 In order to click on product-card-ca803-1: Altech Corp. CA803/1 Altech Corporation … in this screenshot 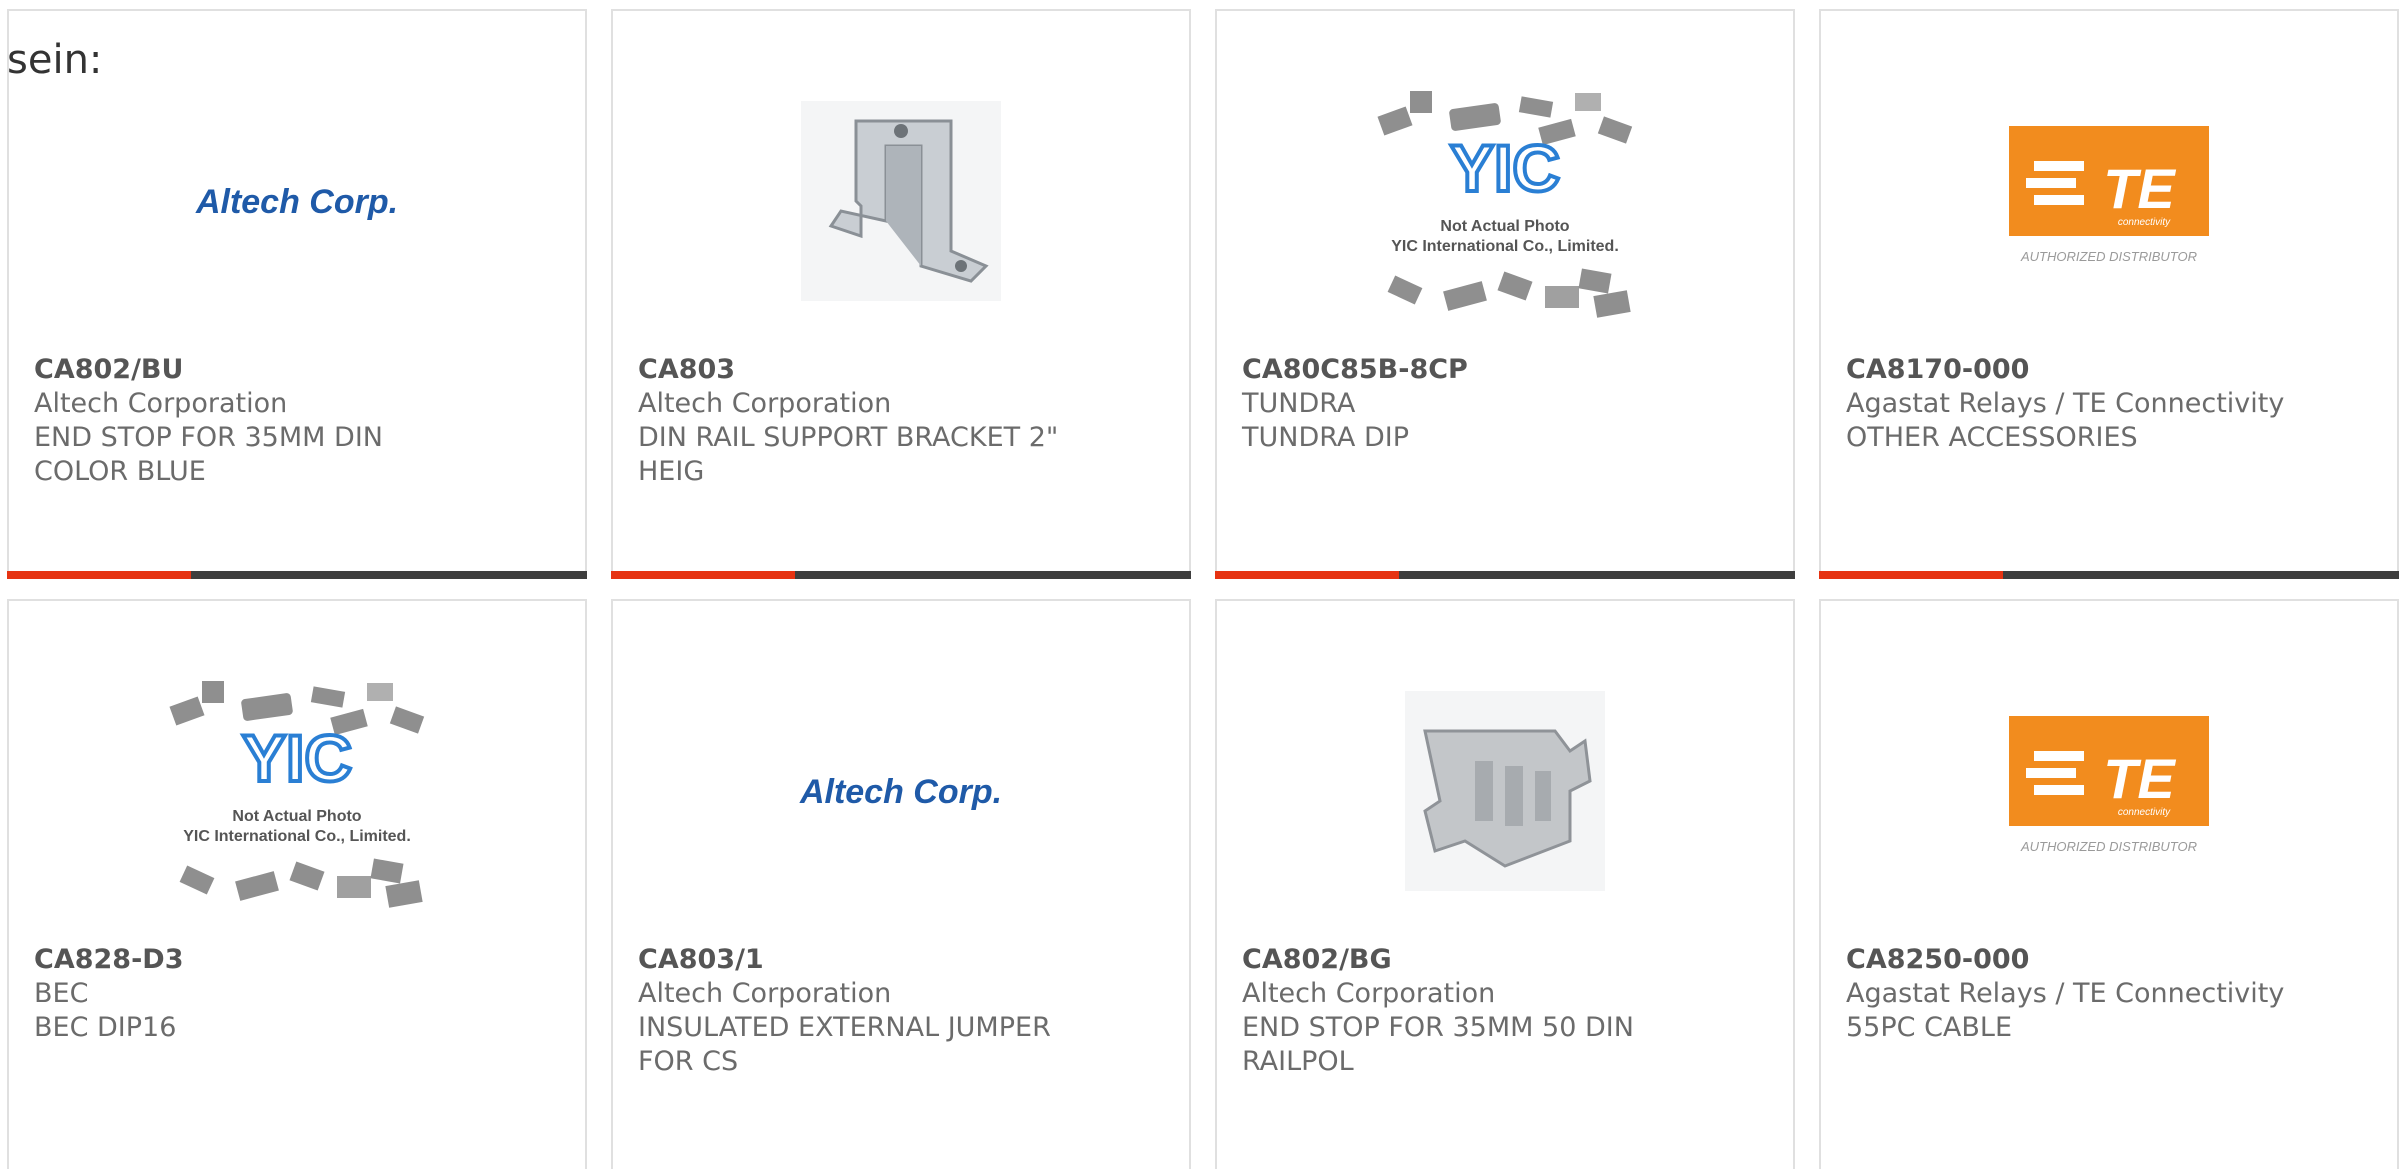, I will do `click(901, 884)`.